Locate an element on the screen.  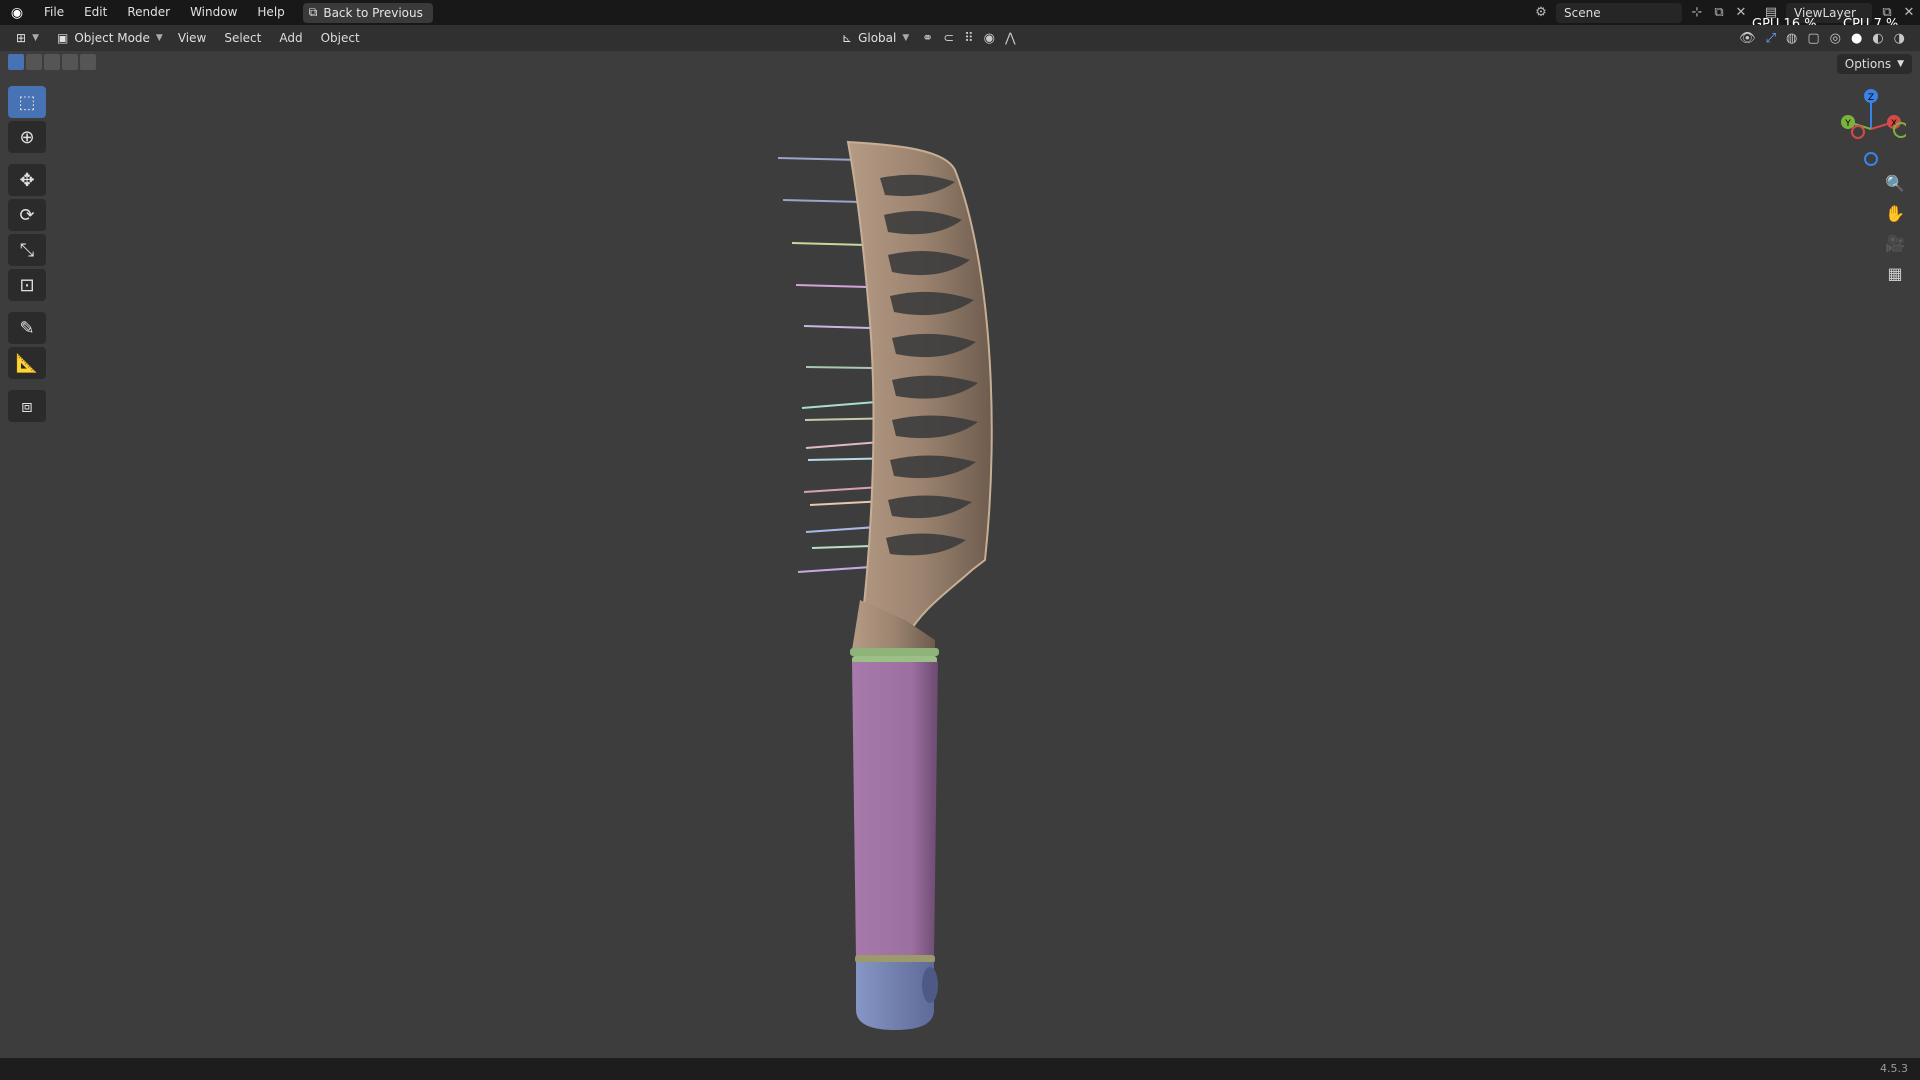
version-label: 4.5.3 is located at coordinates (1894, 1068).